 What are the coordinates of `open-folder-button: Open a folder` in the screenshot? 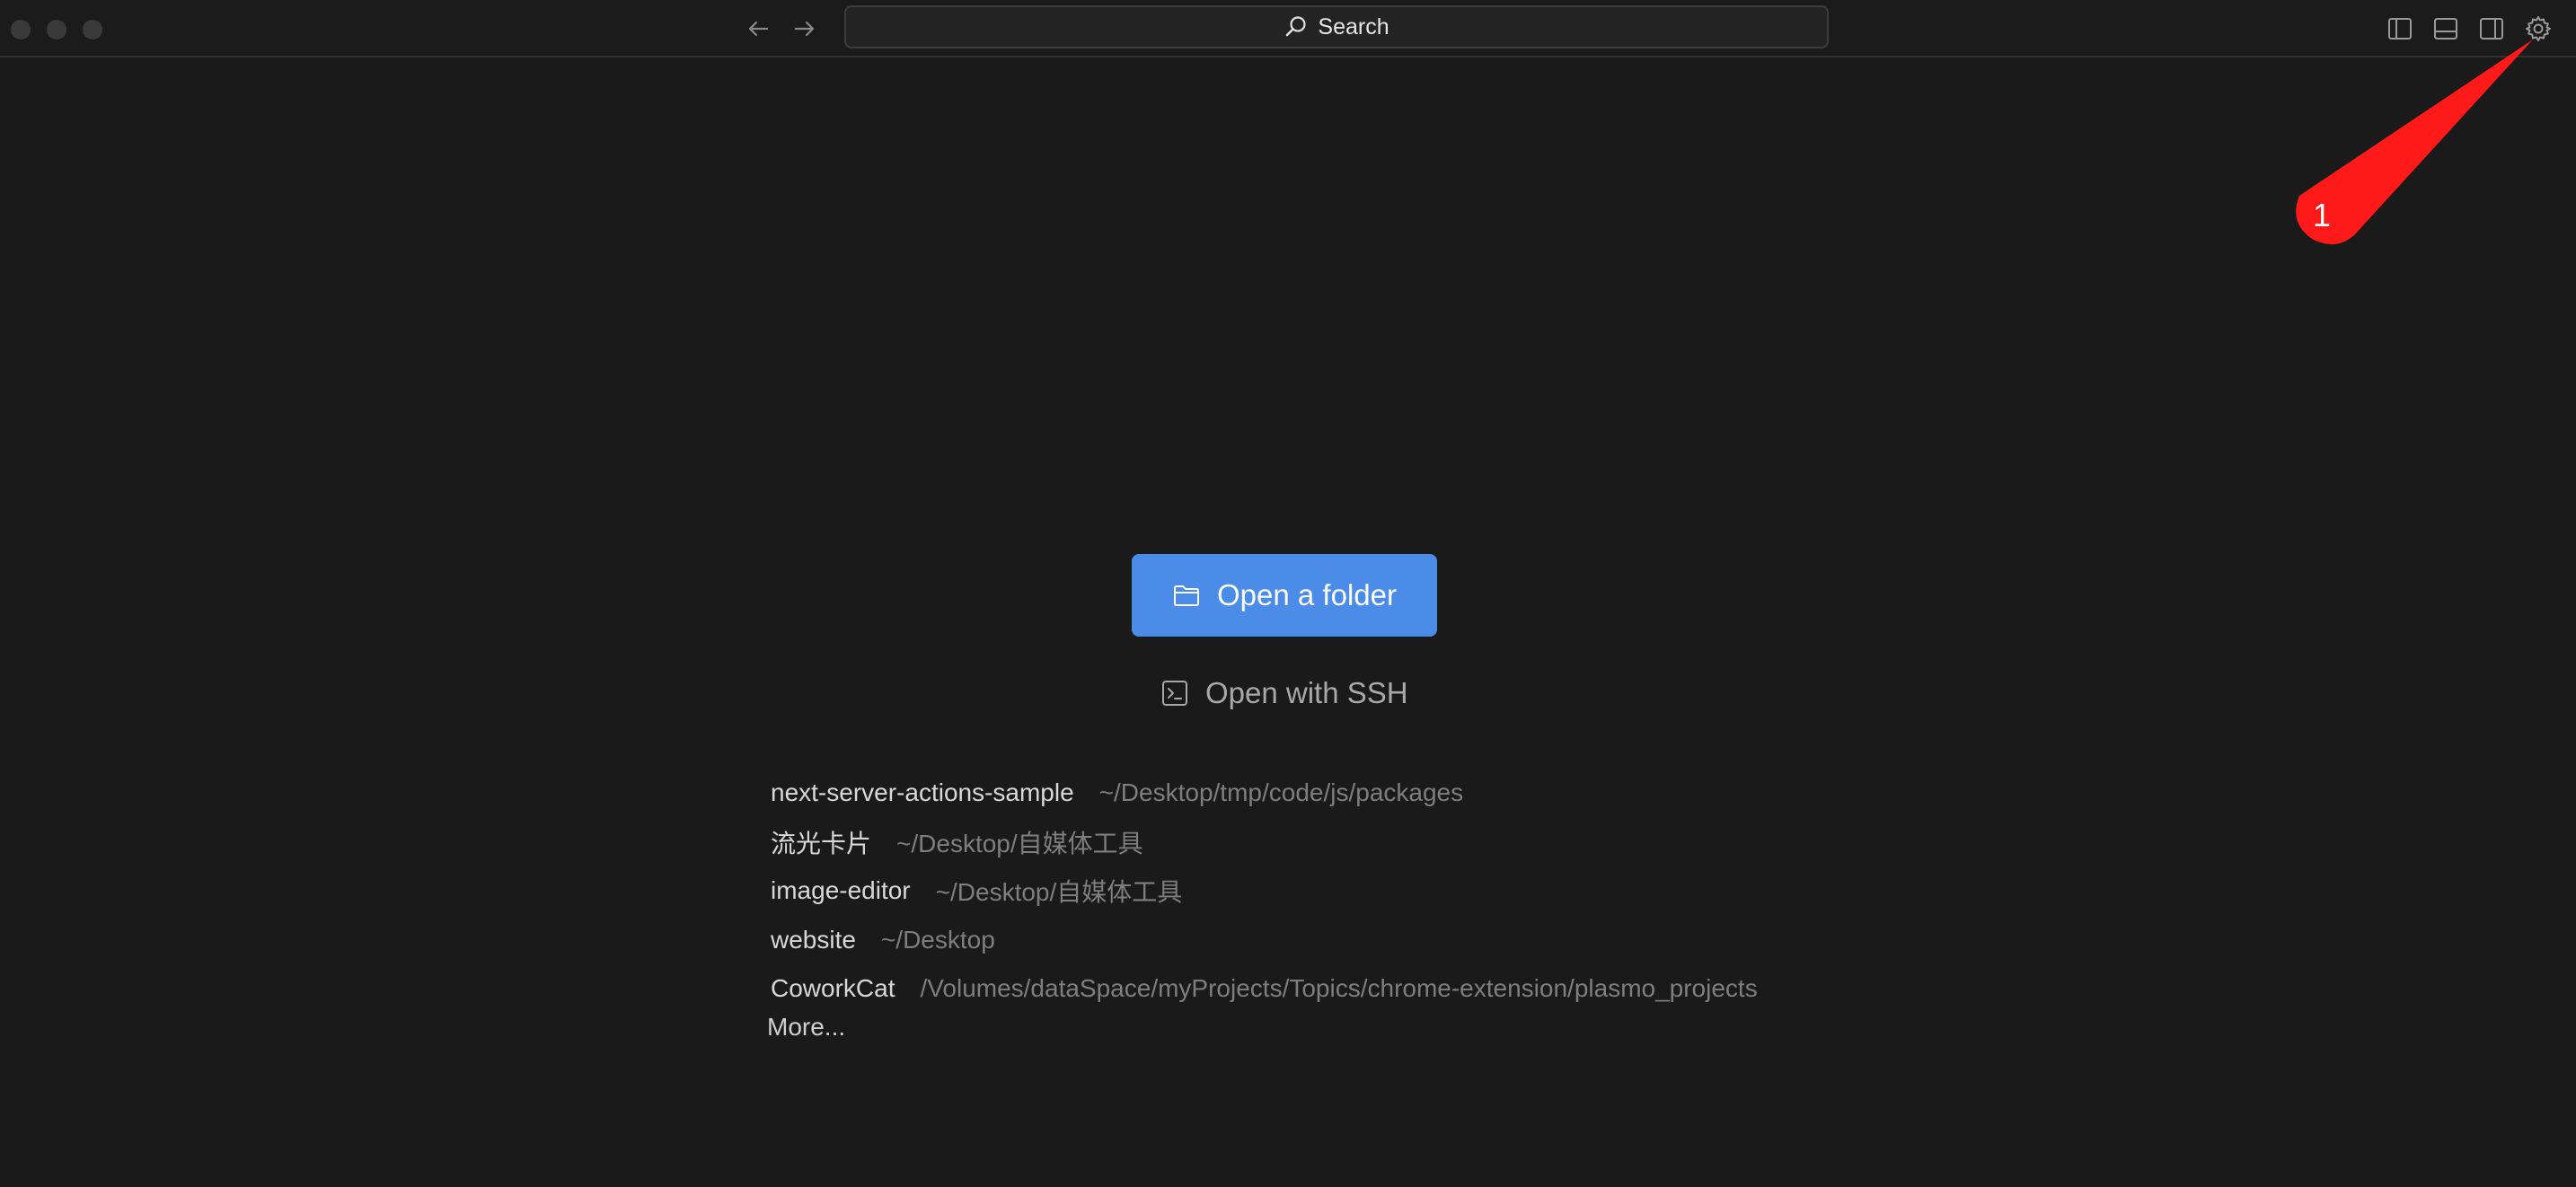 It's located at (1284, 595).